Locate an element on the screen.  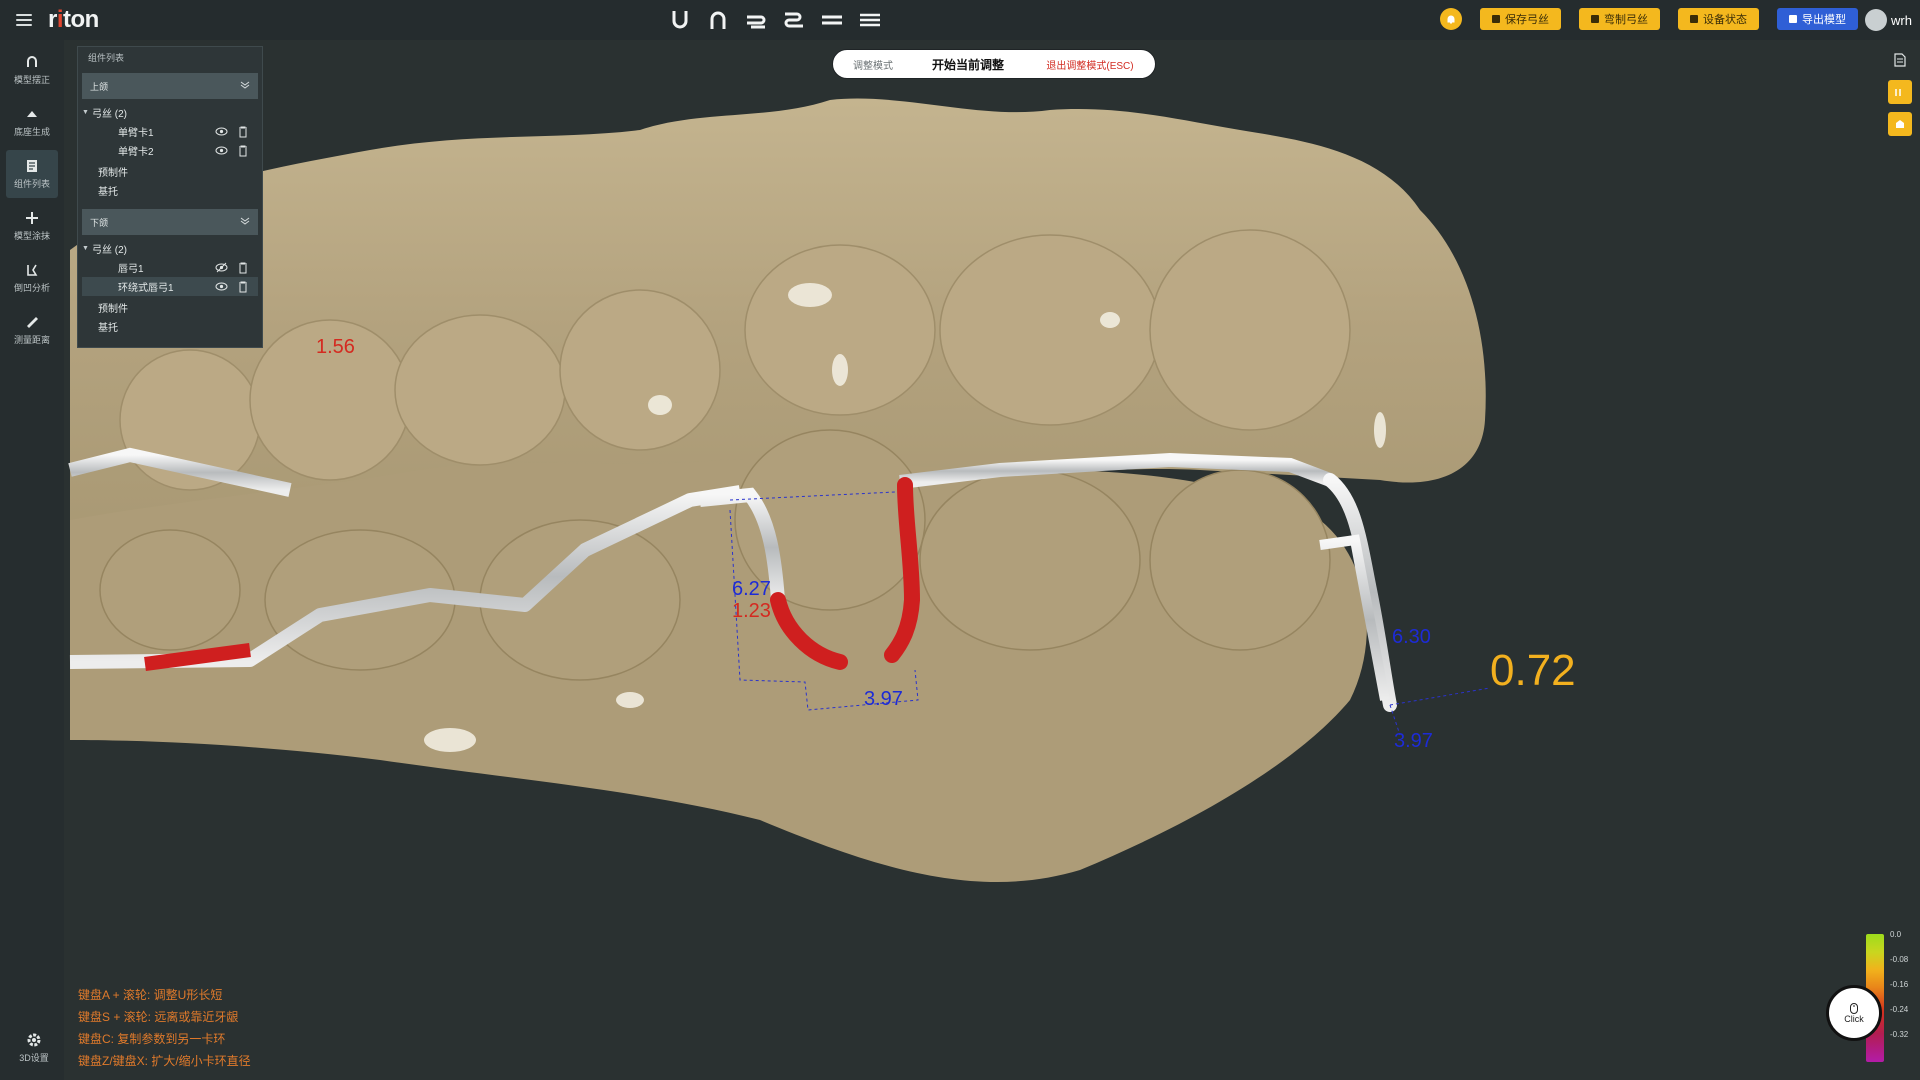
measurement-label: 6.30 is located at coordinates (1411, 637).